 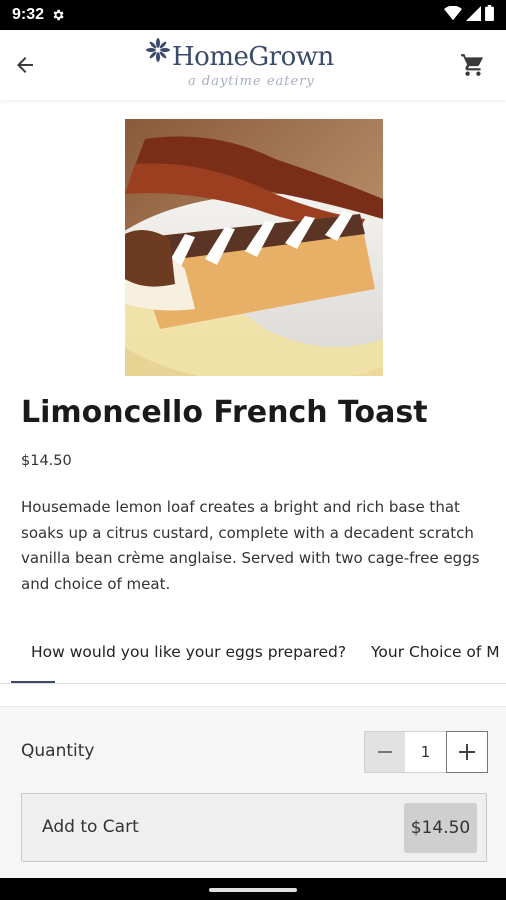 I want to click on increase-quantity-button, so click(x=467, y=752).